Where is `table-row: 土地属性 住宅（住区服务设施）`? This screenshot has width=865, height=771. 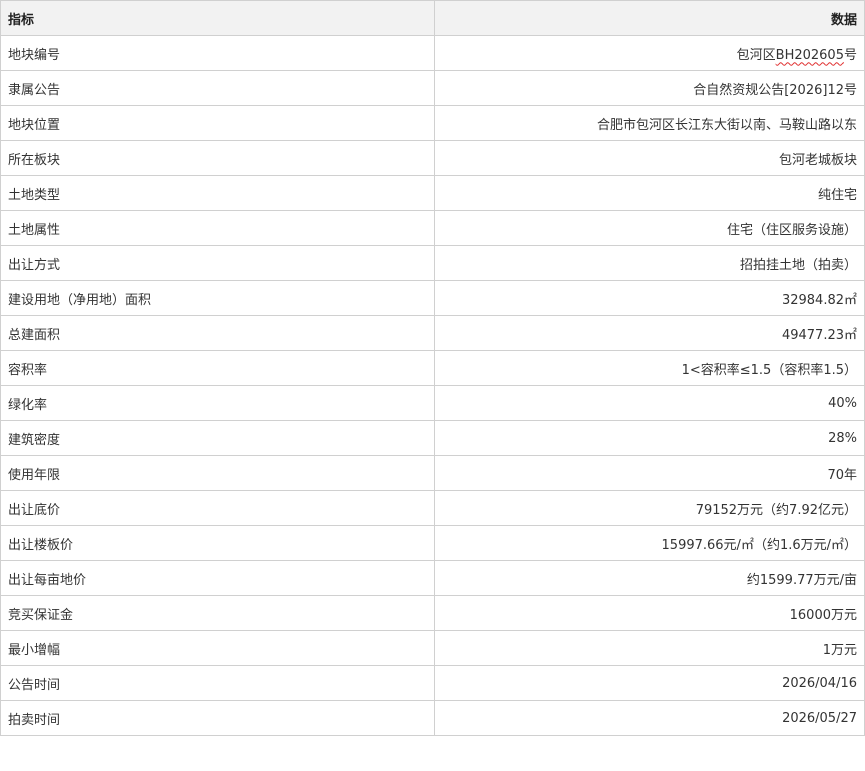
table-row: 土地属性 住宅（住区服务设施） is located at coordinates (432, 228).